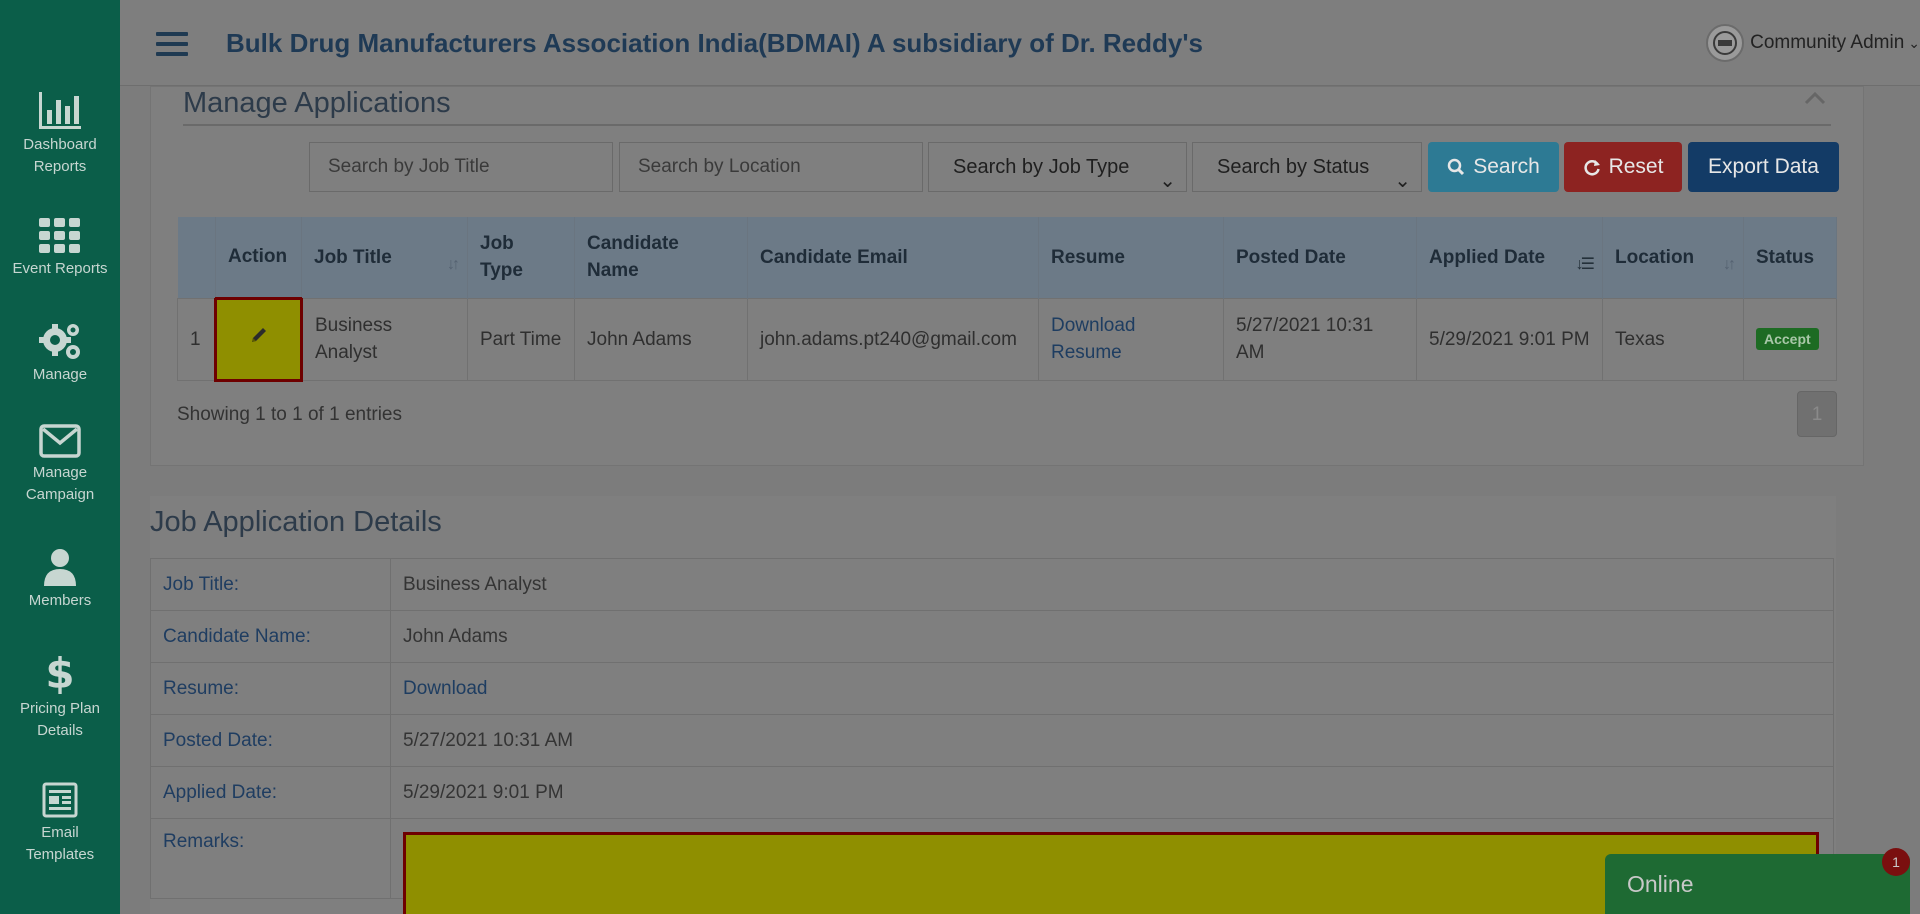 The height and width of the screenshot is (914, 1920). Describe the element at coordinates (1007, 125) in the screenshot. I see `divider` at that location.